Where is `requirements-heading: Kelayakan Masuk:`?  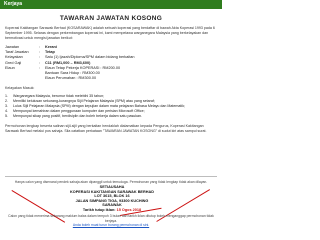
requirements-heading: Kelayakan Masuk: is located at coordinates (20, 88).